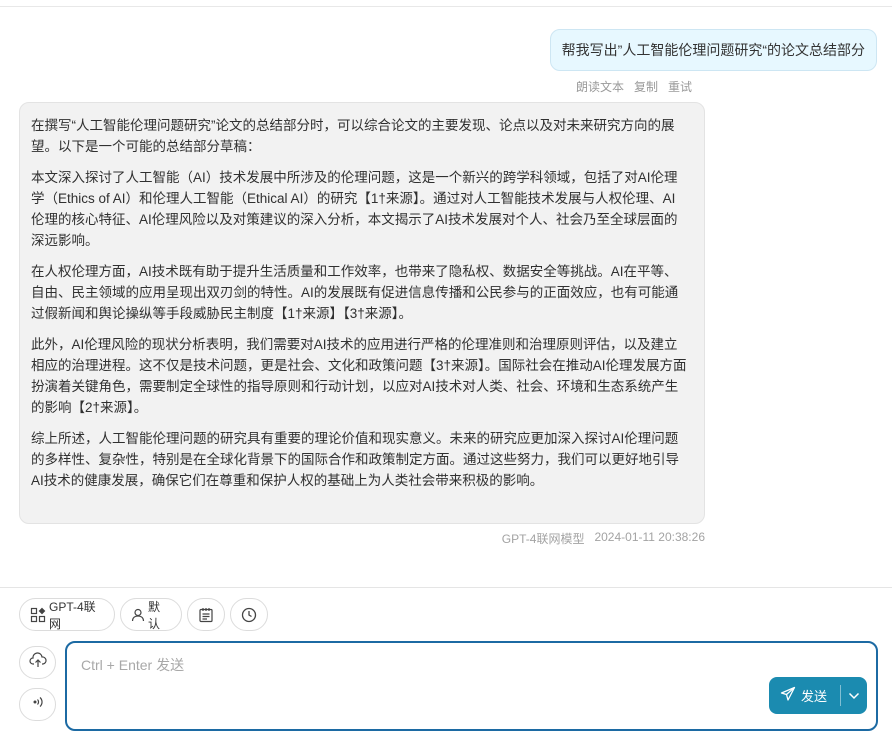 This screenshot has height=731, width=892. I want to click on history-button, so click(249, 614).